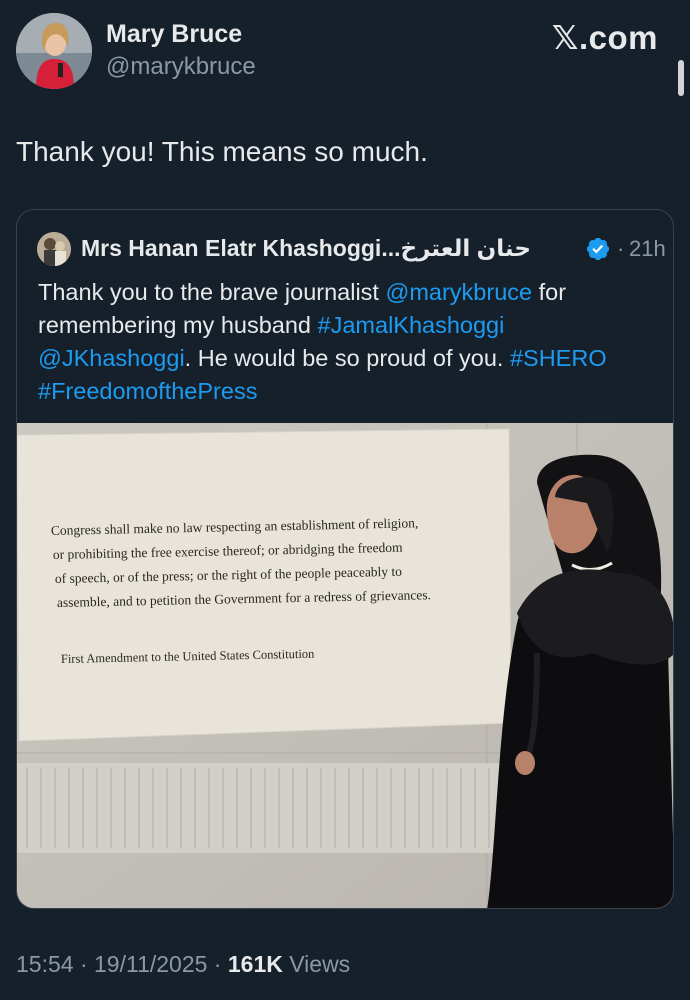  Describe the element at coordinates (306, 248) in the screenshot. I see `quoted-author-name: Mrs Hanan Elatr Khashoggi...حنان العترخ` at that location.